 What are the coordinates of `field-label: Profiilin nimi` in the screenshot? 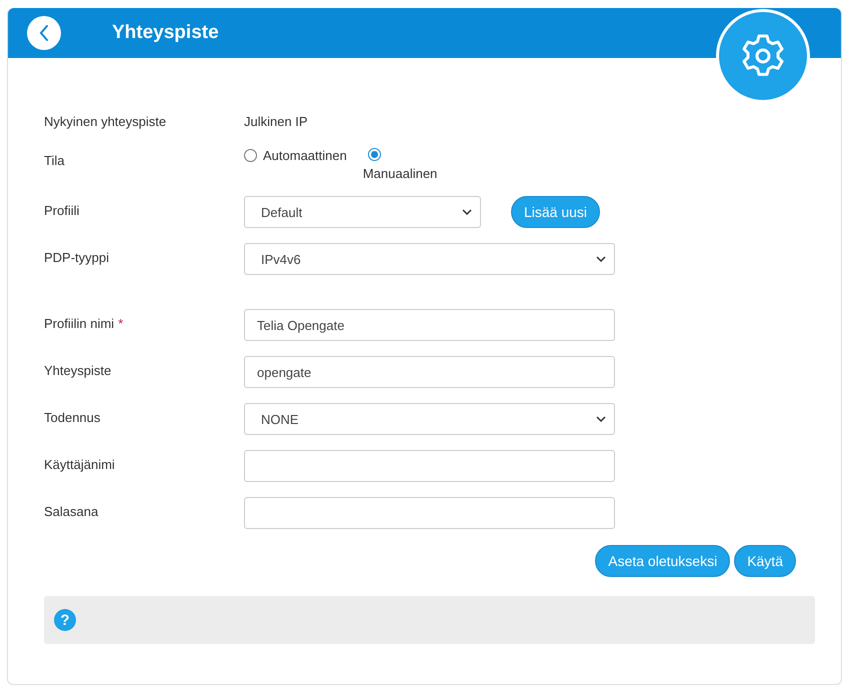 It's located at (79, 323).